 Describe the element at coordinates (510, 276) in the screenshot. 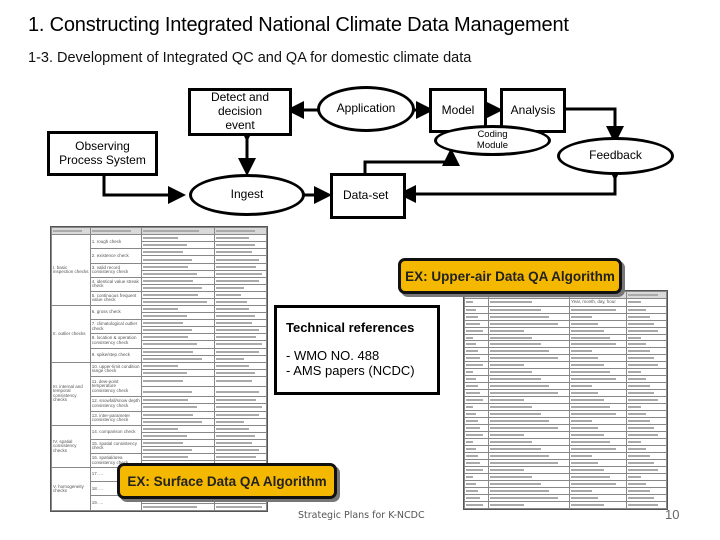

I see `upper-air-algorithm-callout: EX: Upper-air Data QA Algorithm` at that location.